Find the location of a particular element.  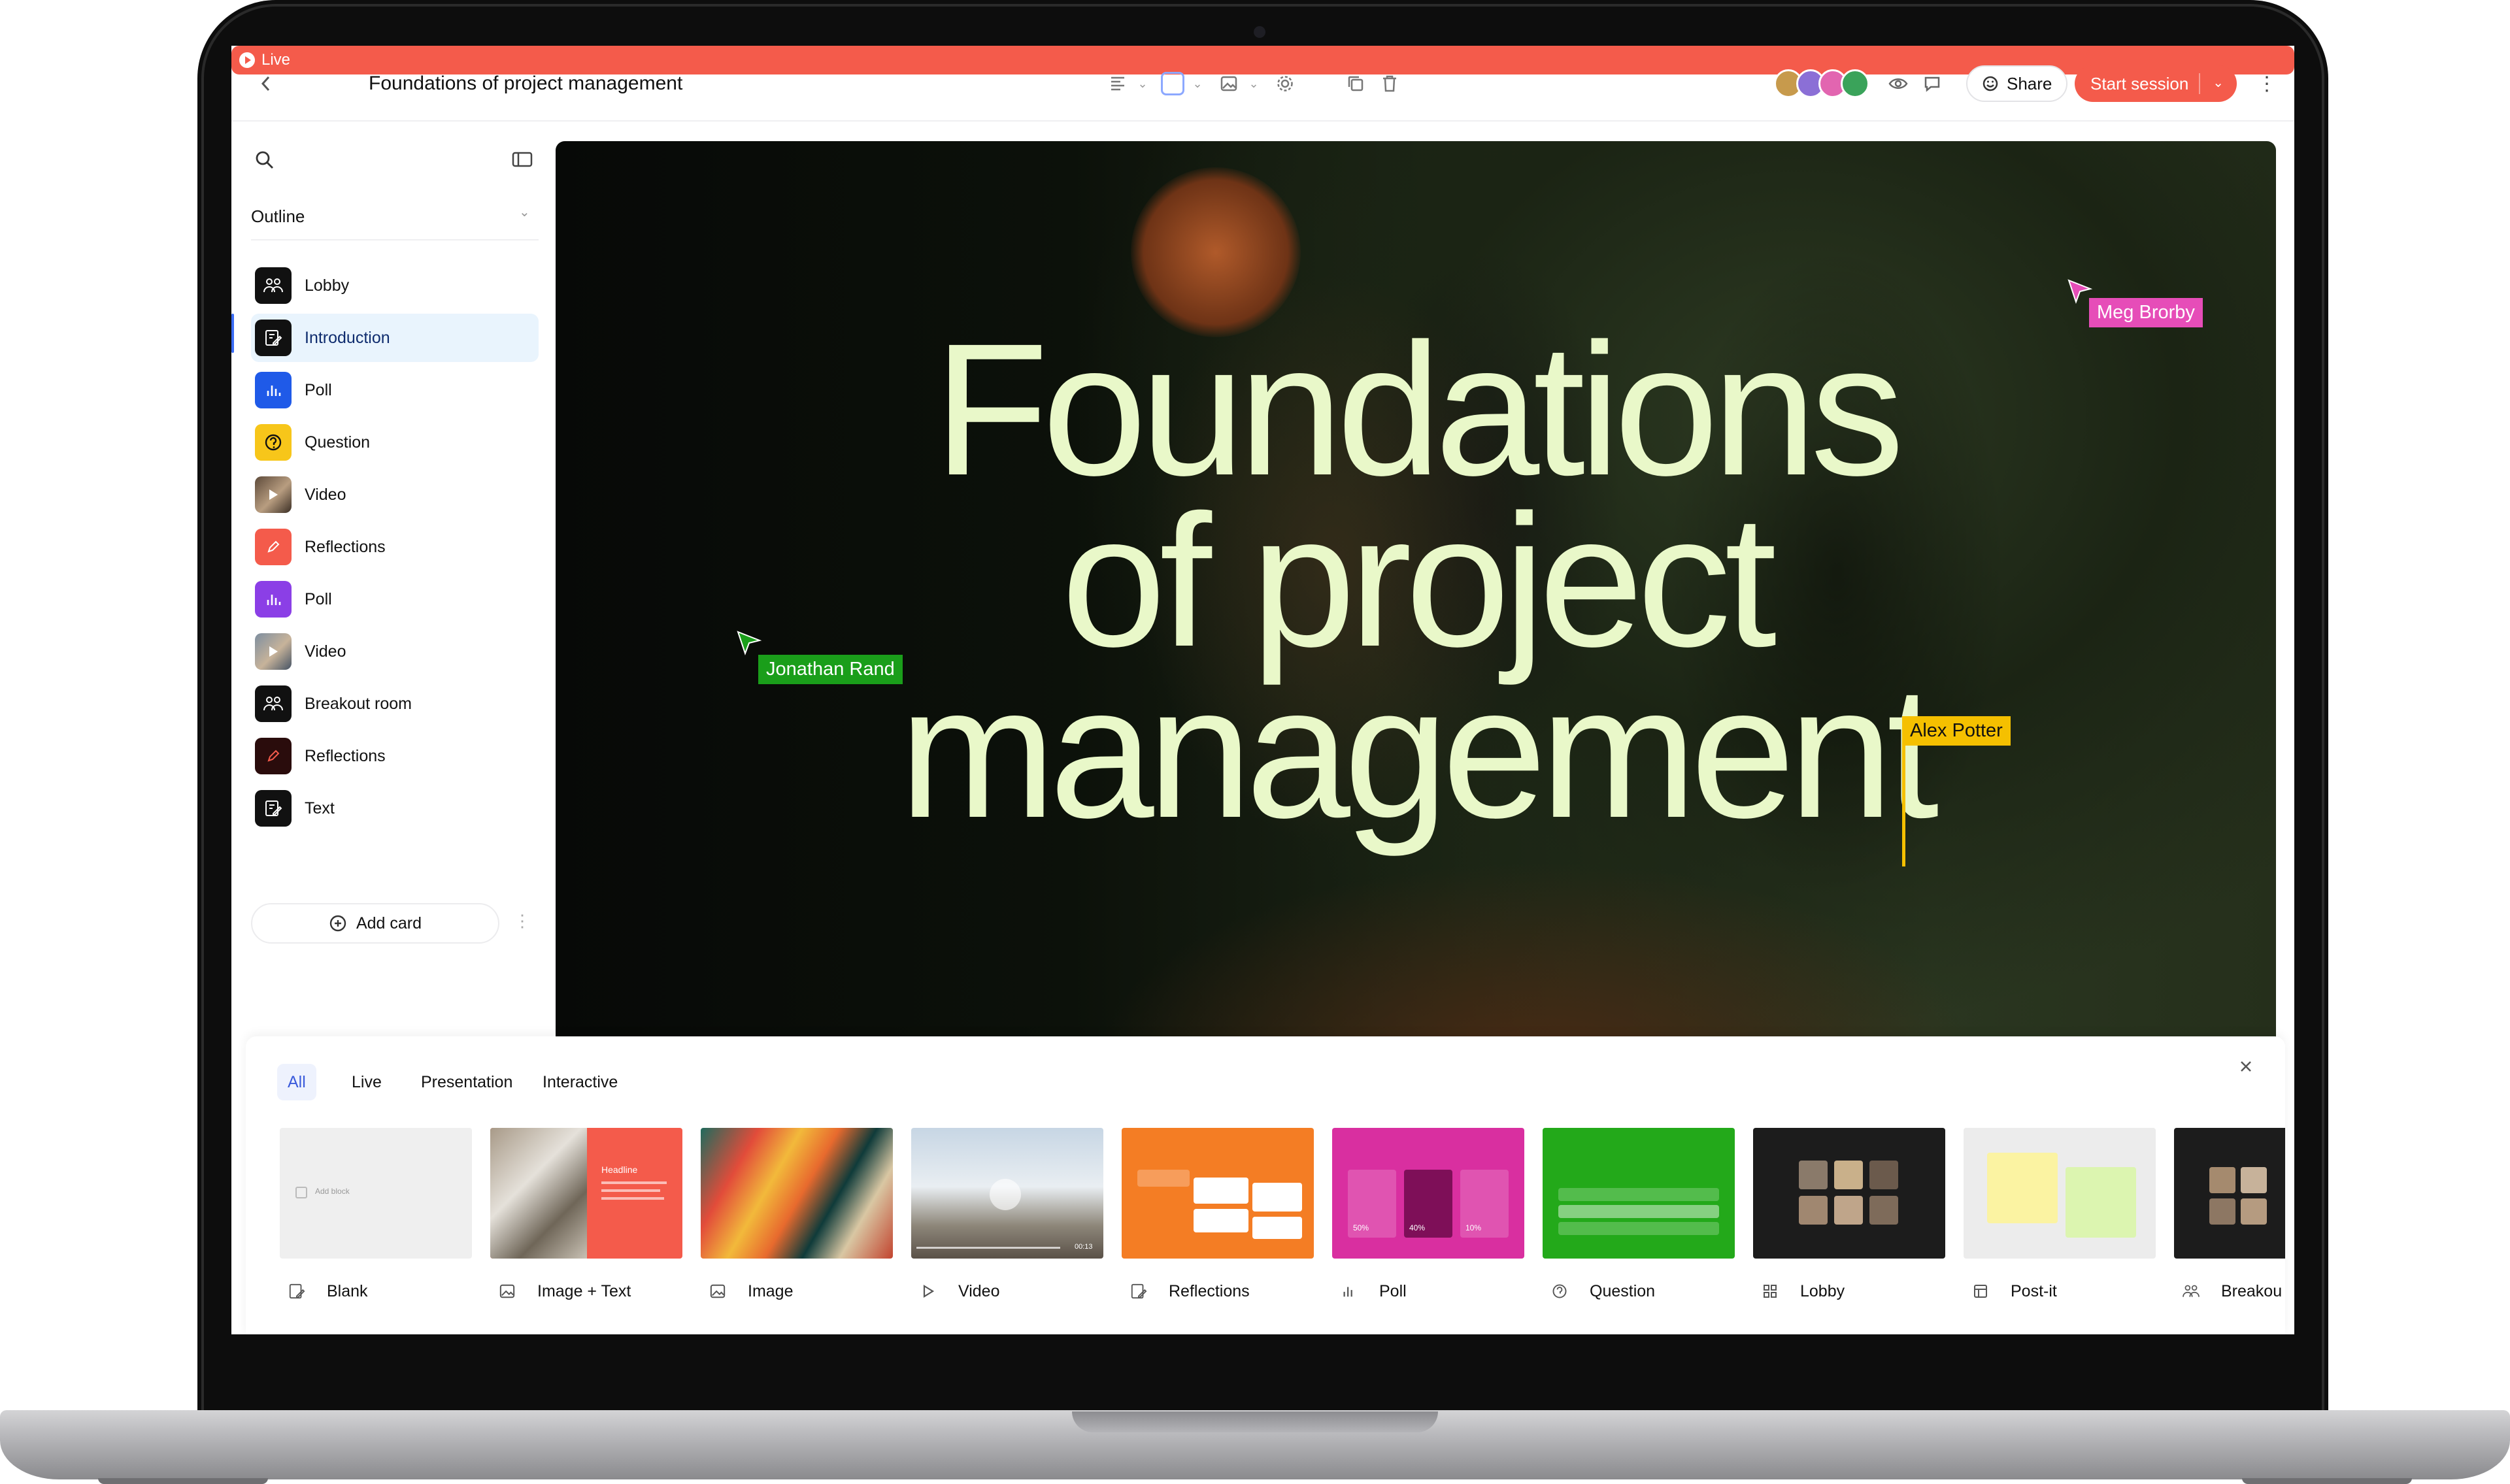

add-card-button: Add card is located at coordinates (375, 923).